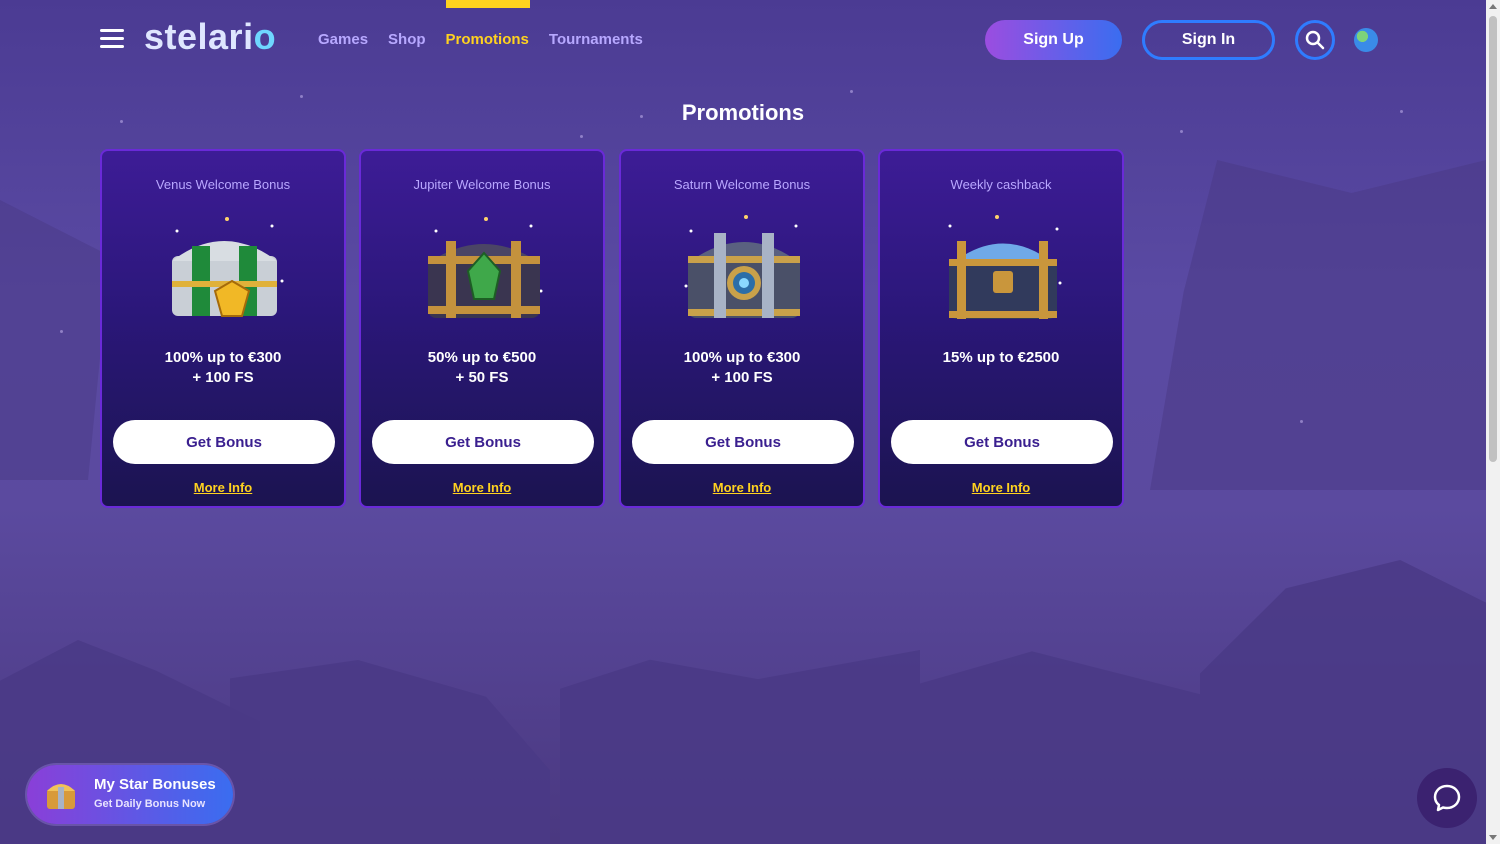  Describe the element at coordinates (1001, 357) in the screenshot. I see `card-offer: 15% up to €2500` at that location.